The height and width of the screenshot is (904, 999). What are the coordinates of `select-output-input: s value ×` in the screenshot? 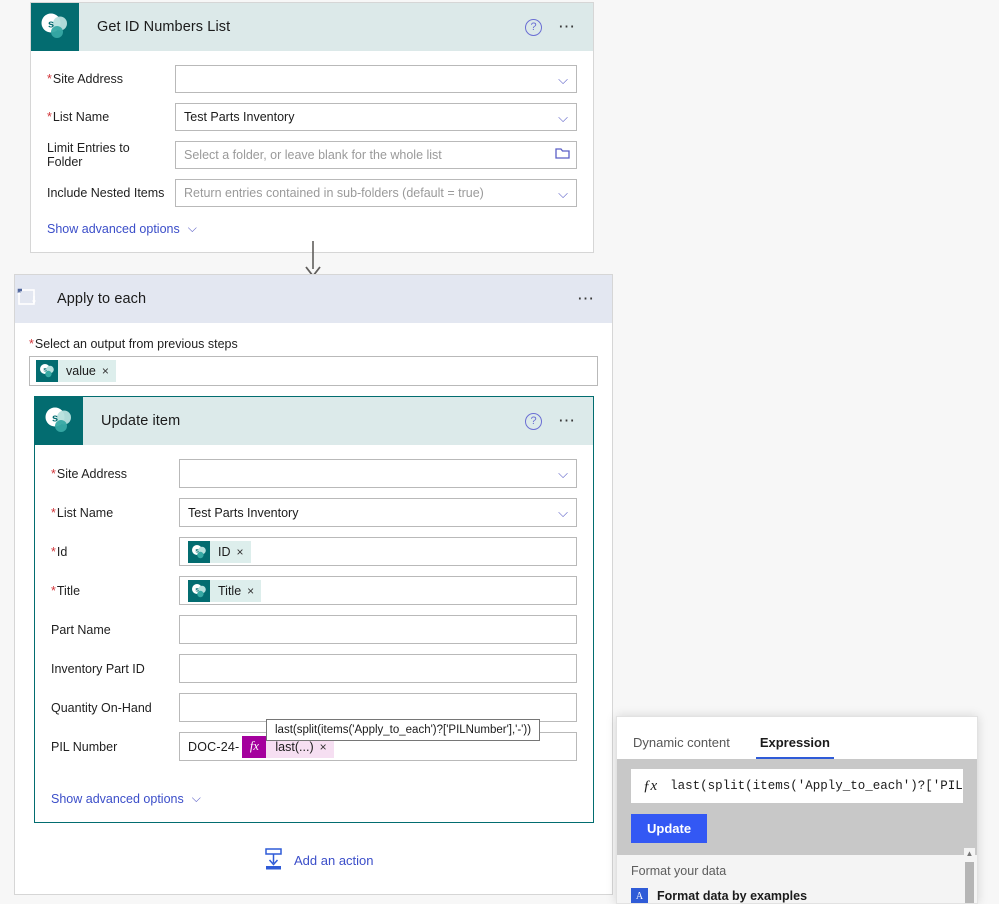 It's located at (313, 371).